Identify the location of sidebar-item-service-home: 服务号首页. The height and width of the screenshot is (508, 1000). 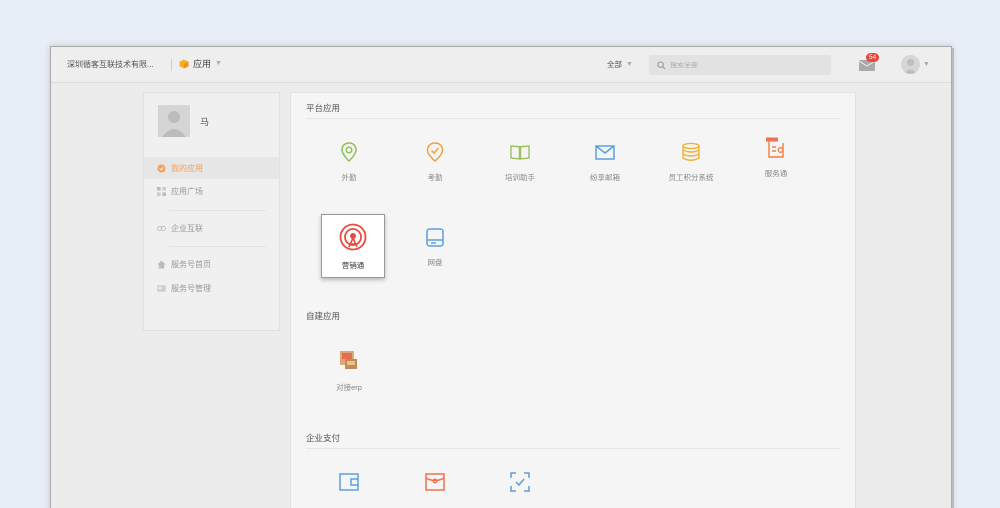
(211, 264).